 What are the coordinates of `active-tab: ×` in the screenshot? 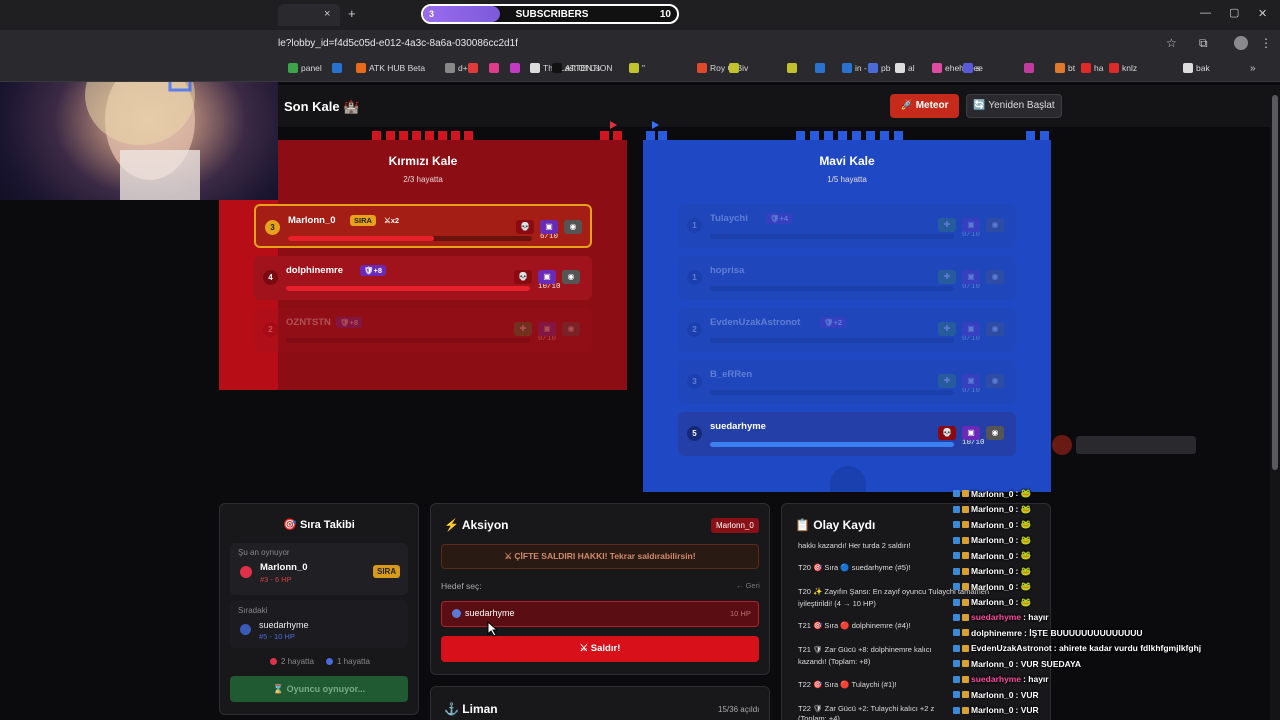 It's located at (309, 15).